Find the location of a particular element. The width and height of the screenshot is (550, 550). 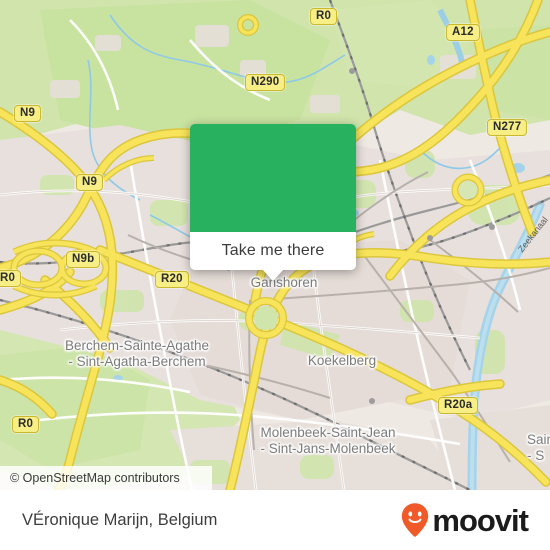

road-shield-n9-west: N9 is located at coordinates (28, 113).